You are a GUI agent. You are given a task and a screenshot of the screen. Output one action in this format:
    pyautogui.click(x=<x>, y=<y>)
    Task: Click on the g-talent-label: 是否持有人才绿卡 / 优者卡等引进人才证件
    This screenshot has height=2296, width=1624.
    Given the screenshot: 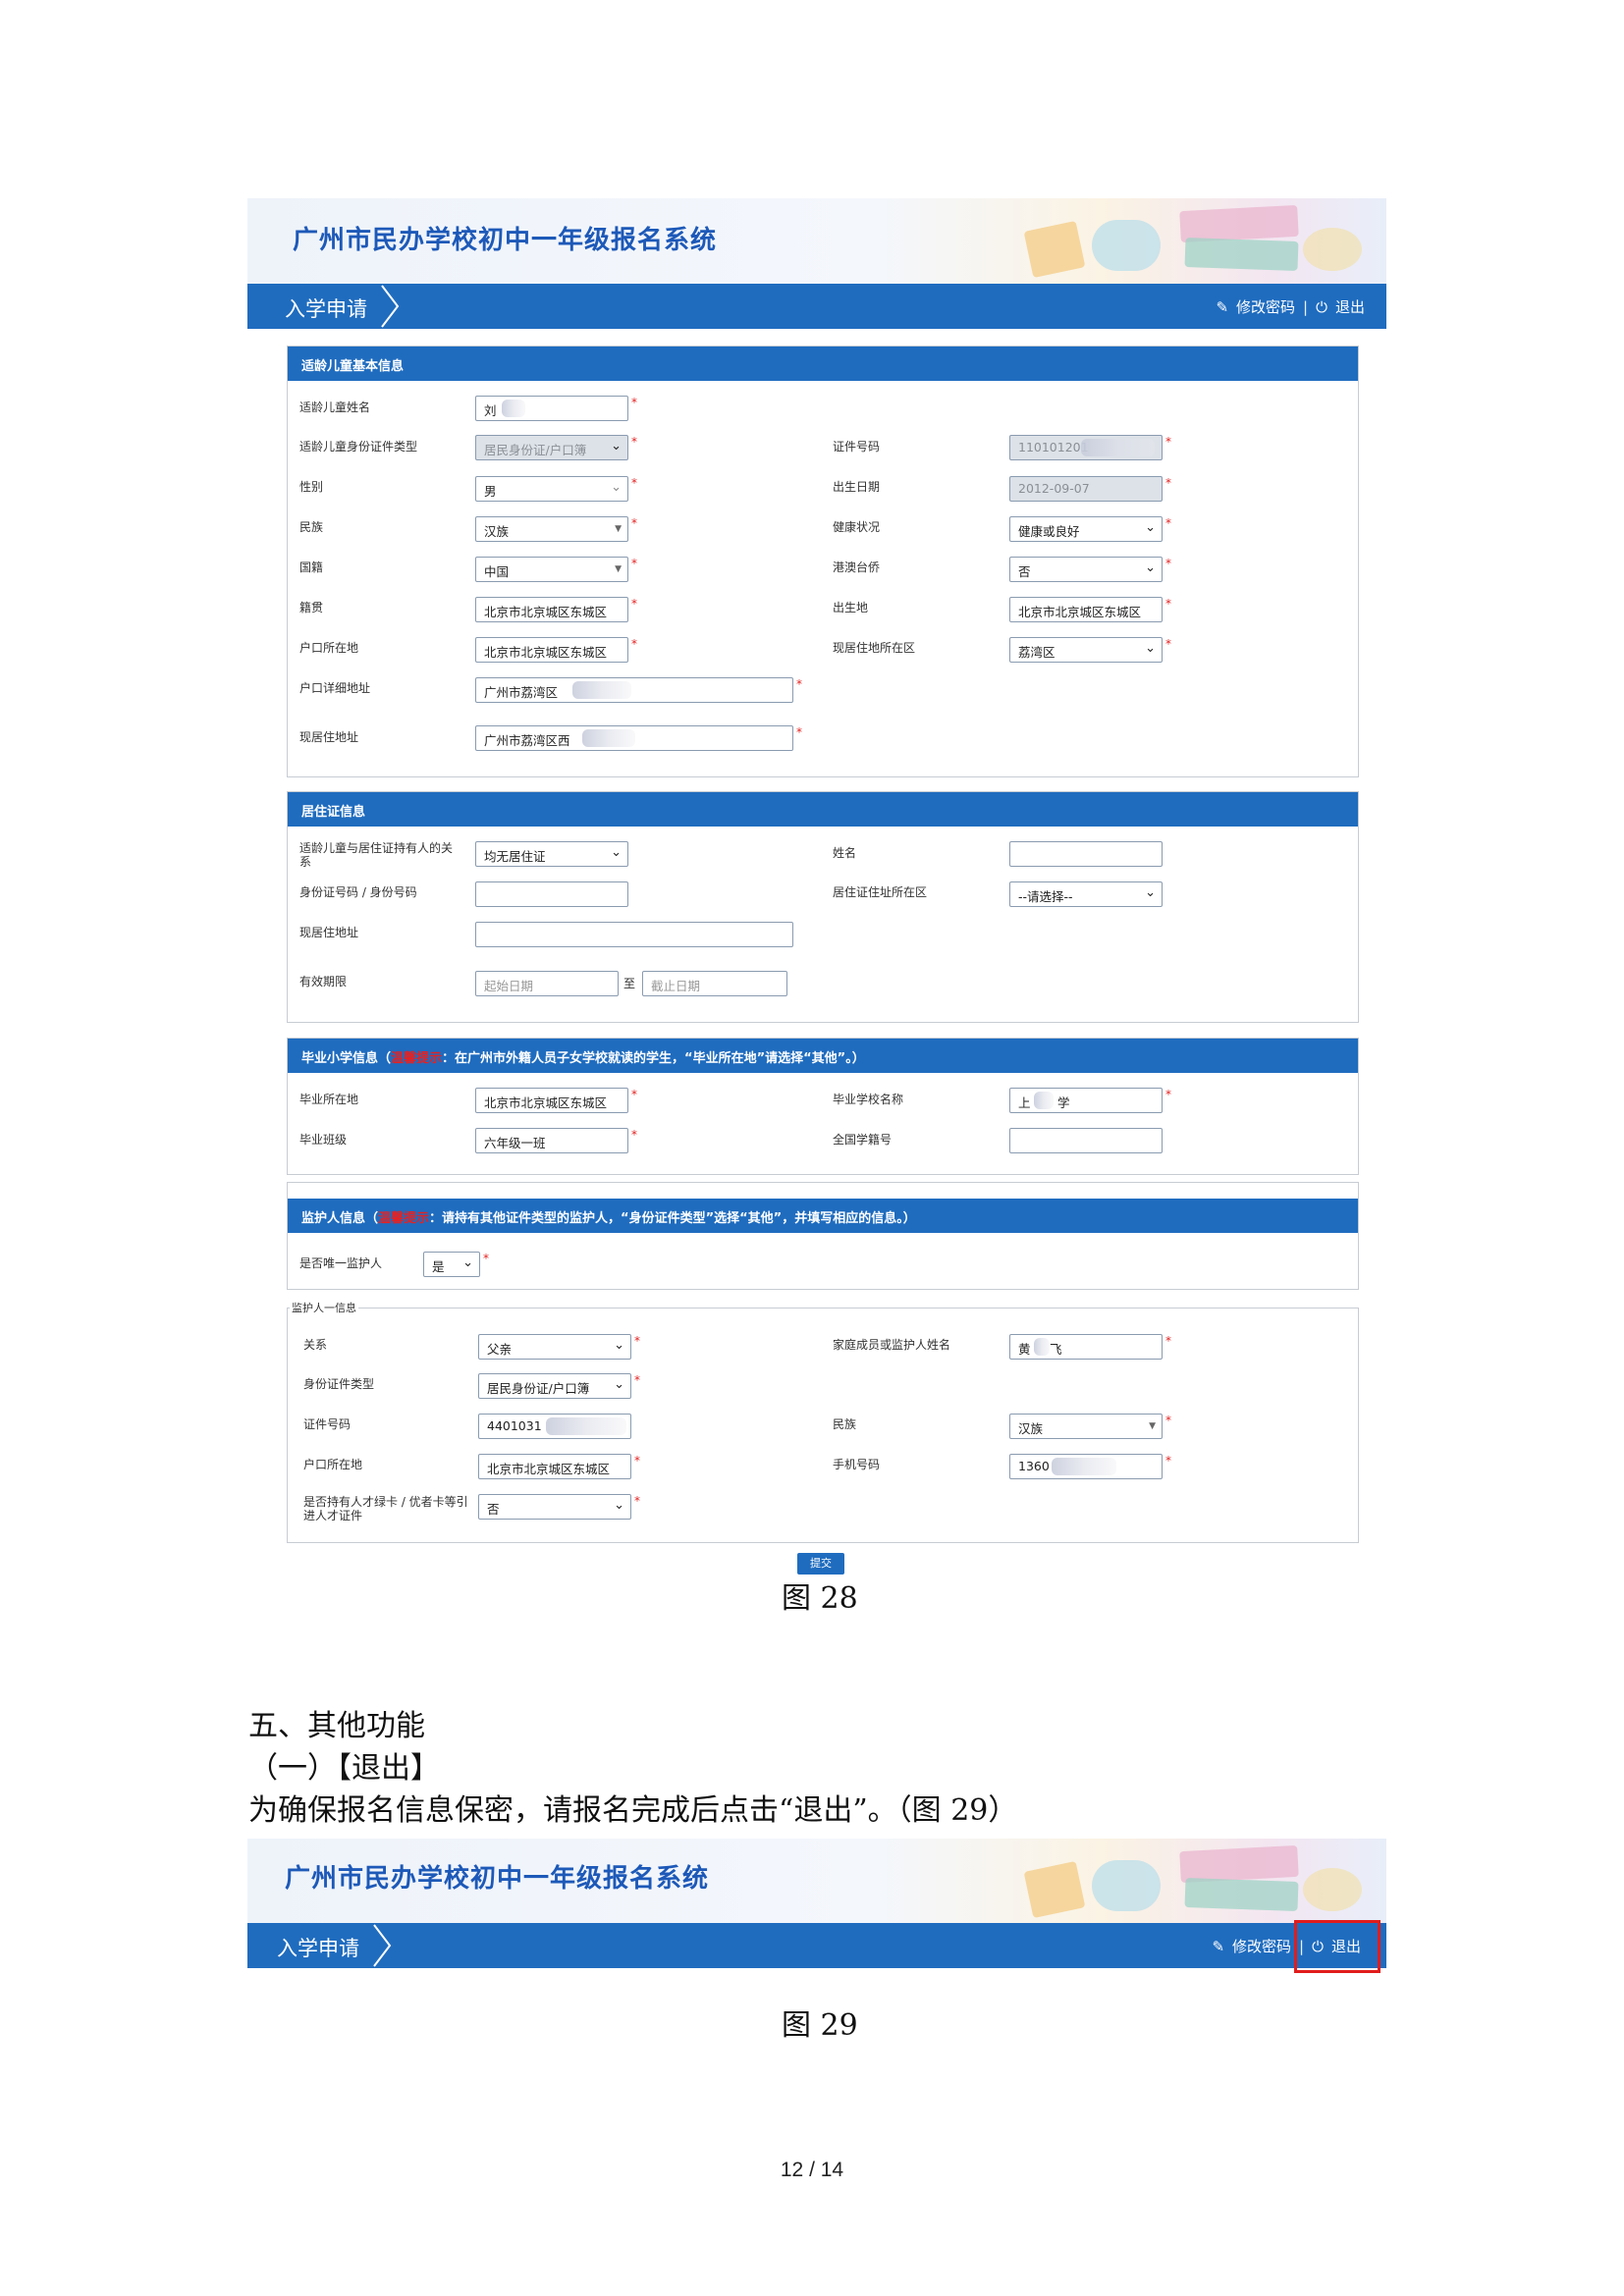 What is the action you would take?
    pyautogui.click(x=385, y=1508)
    